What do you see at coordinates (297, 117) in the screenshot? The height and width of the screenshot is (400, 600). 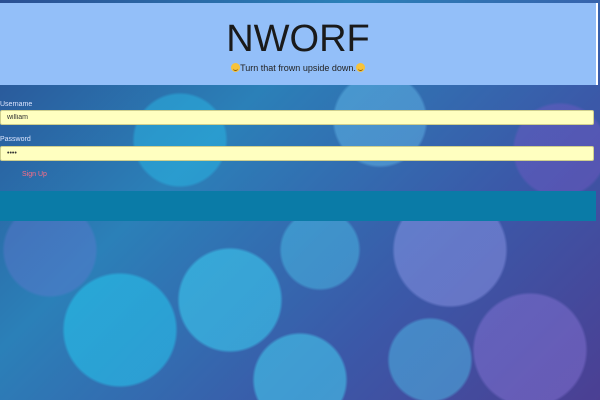 I see `username-input` at bounding box center [297, 117].